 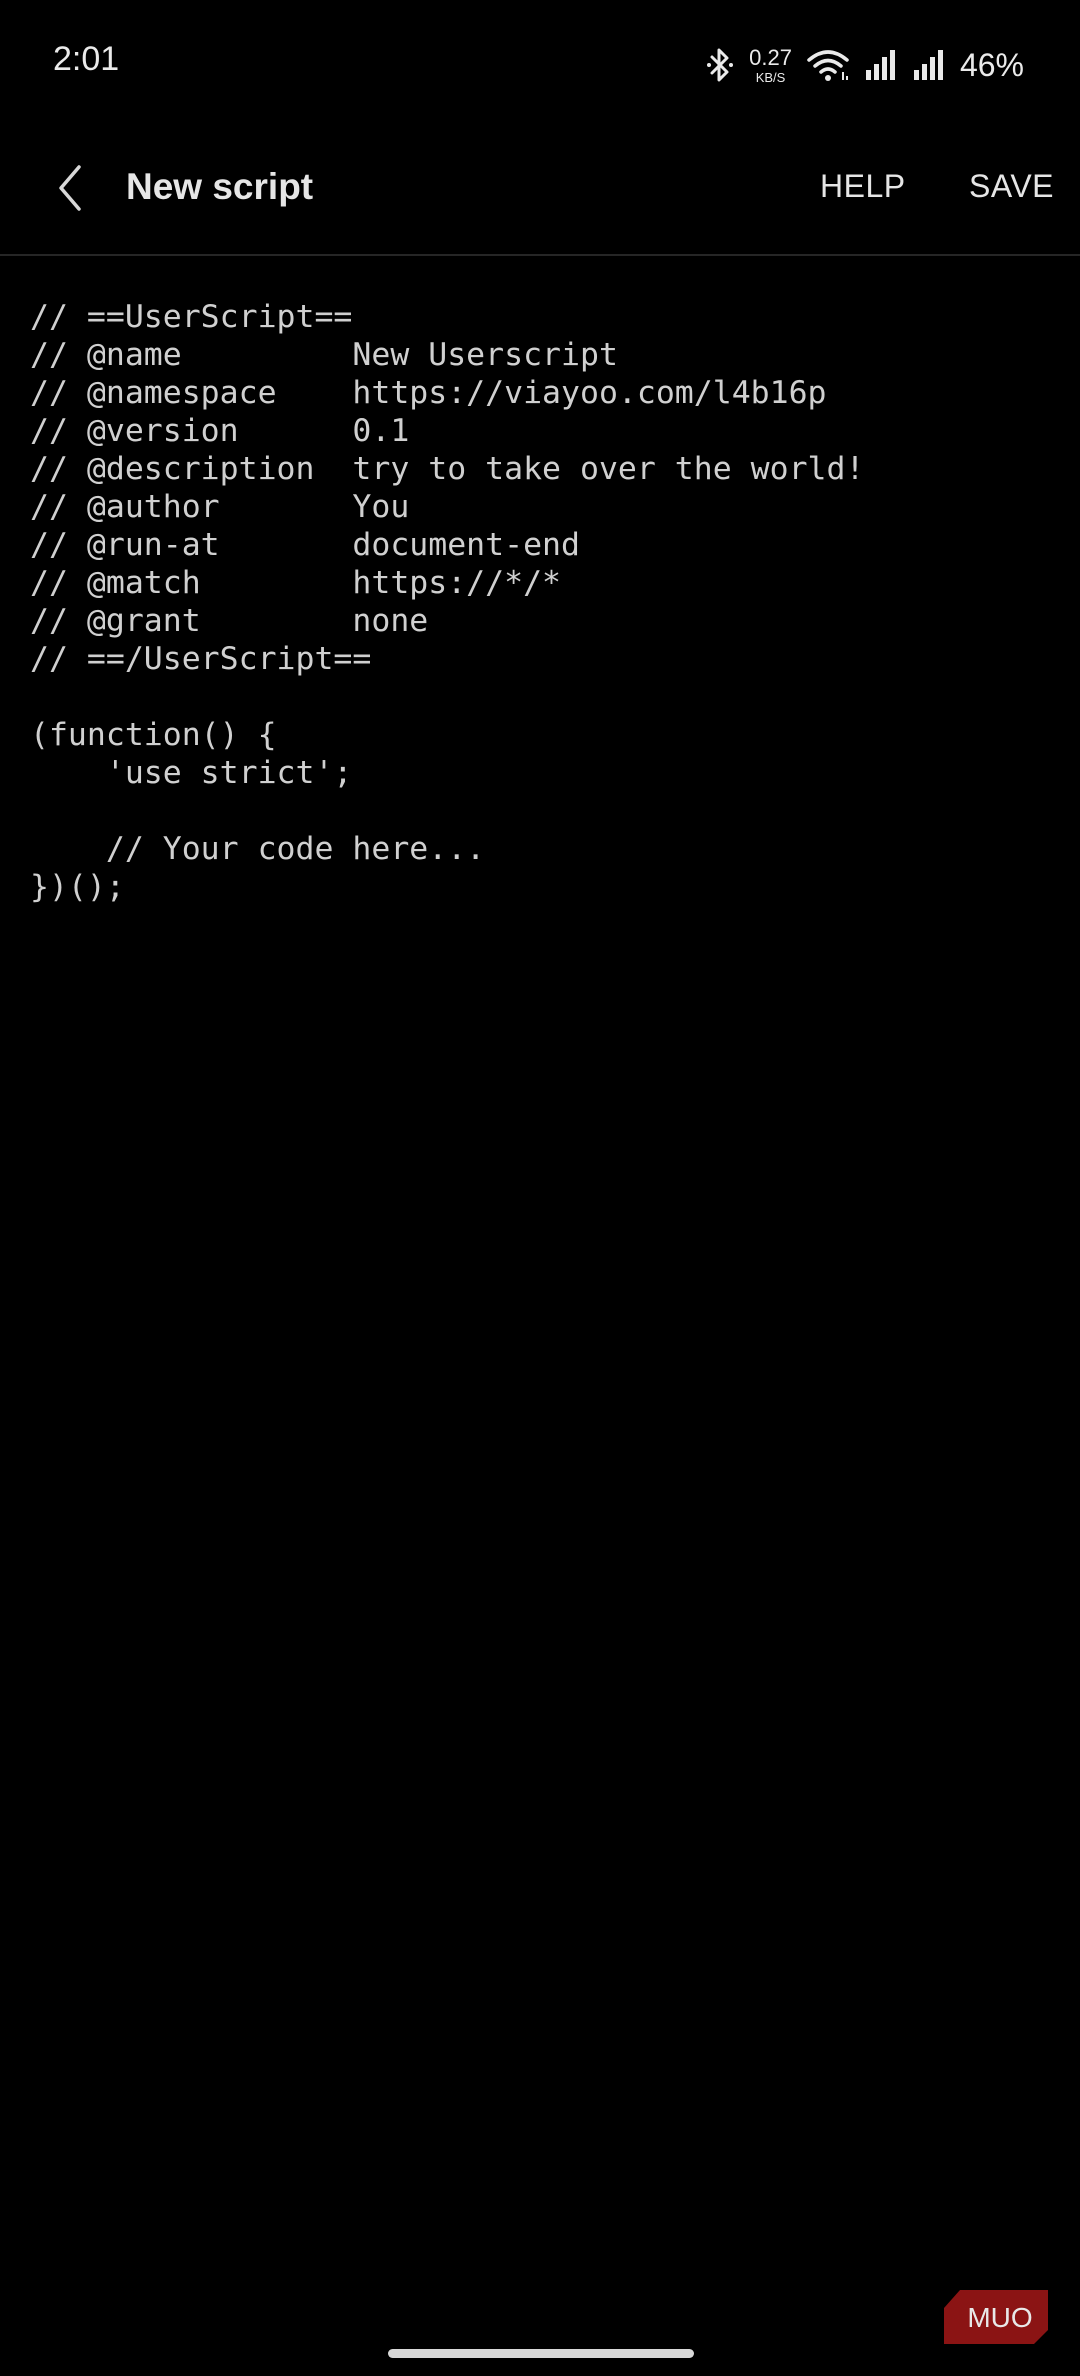 What do you see at coordinates (220, 186) in the screenshot?
I see `page-title: New script` at bounding box center [220, 186].